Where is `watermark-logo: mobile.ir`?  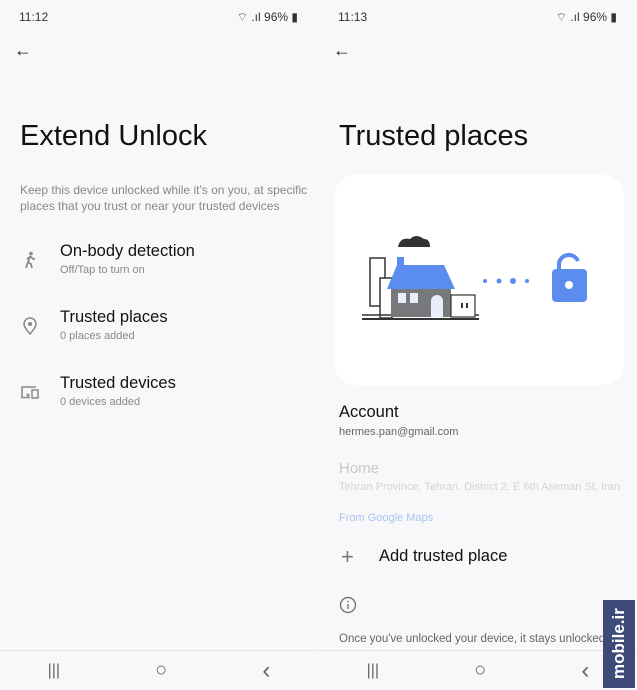 watermark-logo: mobile.ir is located at coordinates (619, 644).